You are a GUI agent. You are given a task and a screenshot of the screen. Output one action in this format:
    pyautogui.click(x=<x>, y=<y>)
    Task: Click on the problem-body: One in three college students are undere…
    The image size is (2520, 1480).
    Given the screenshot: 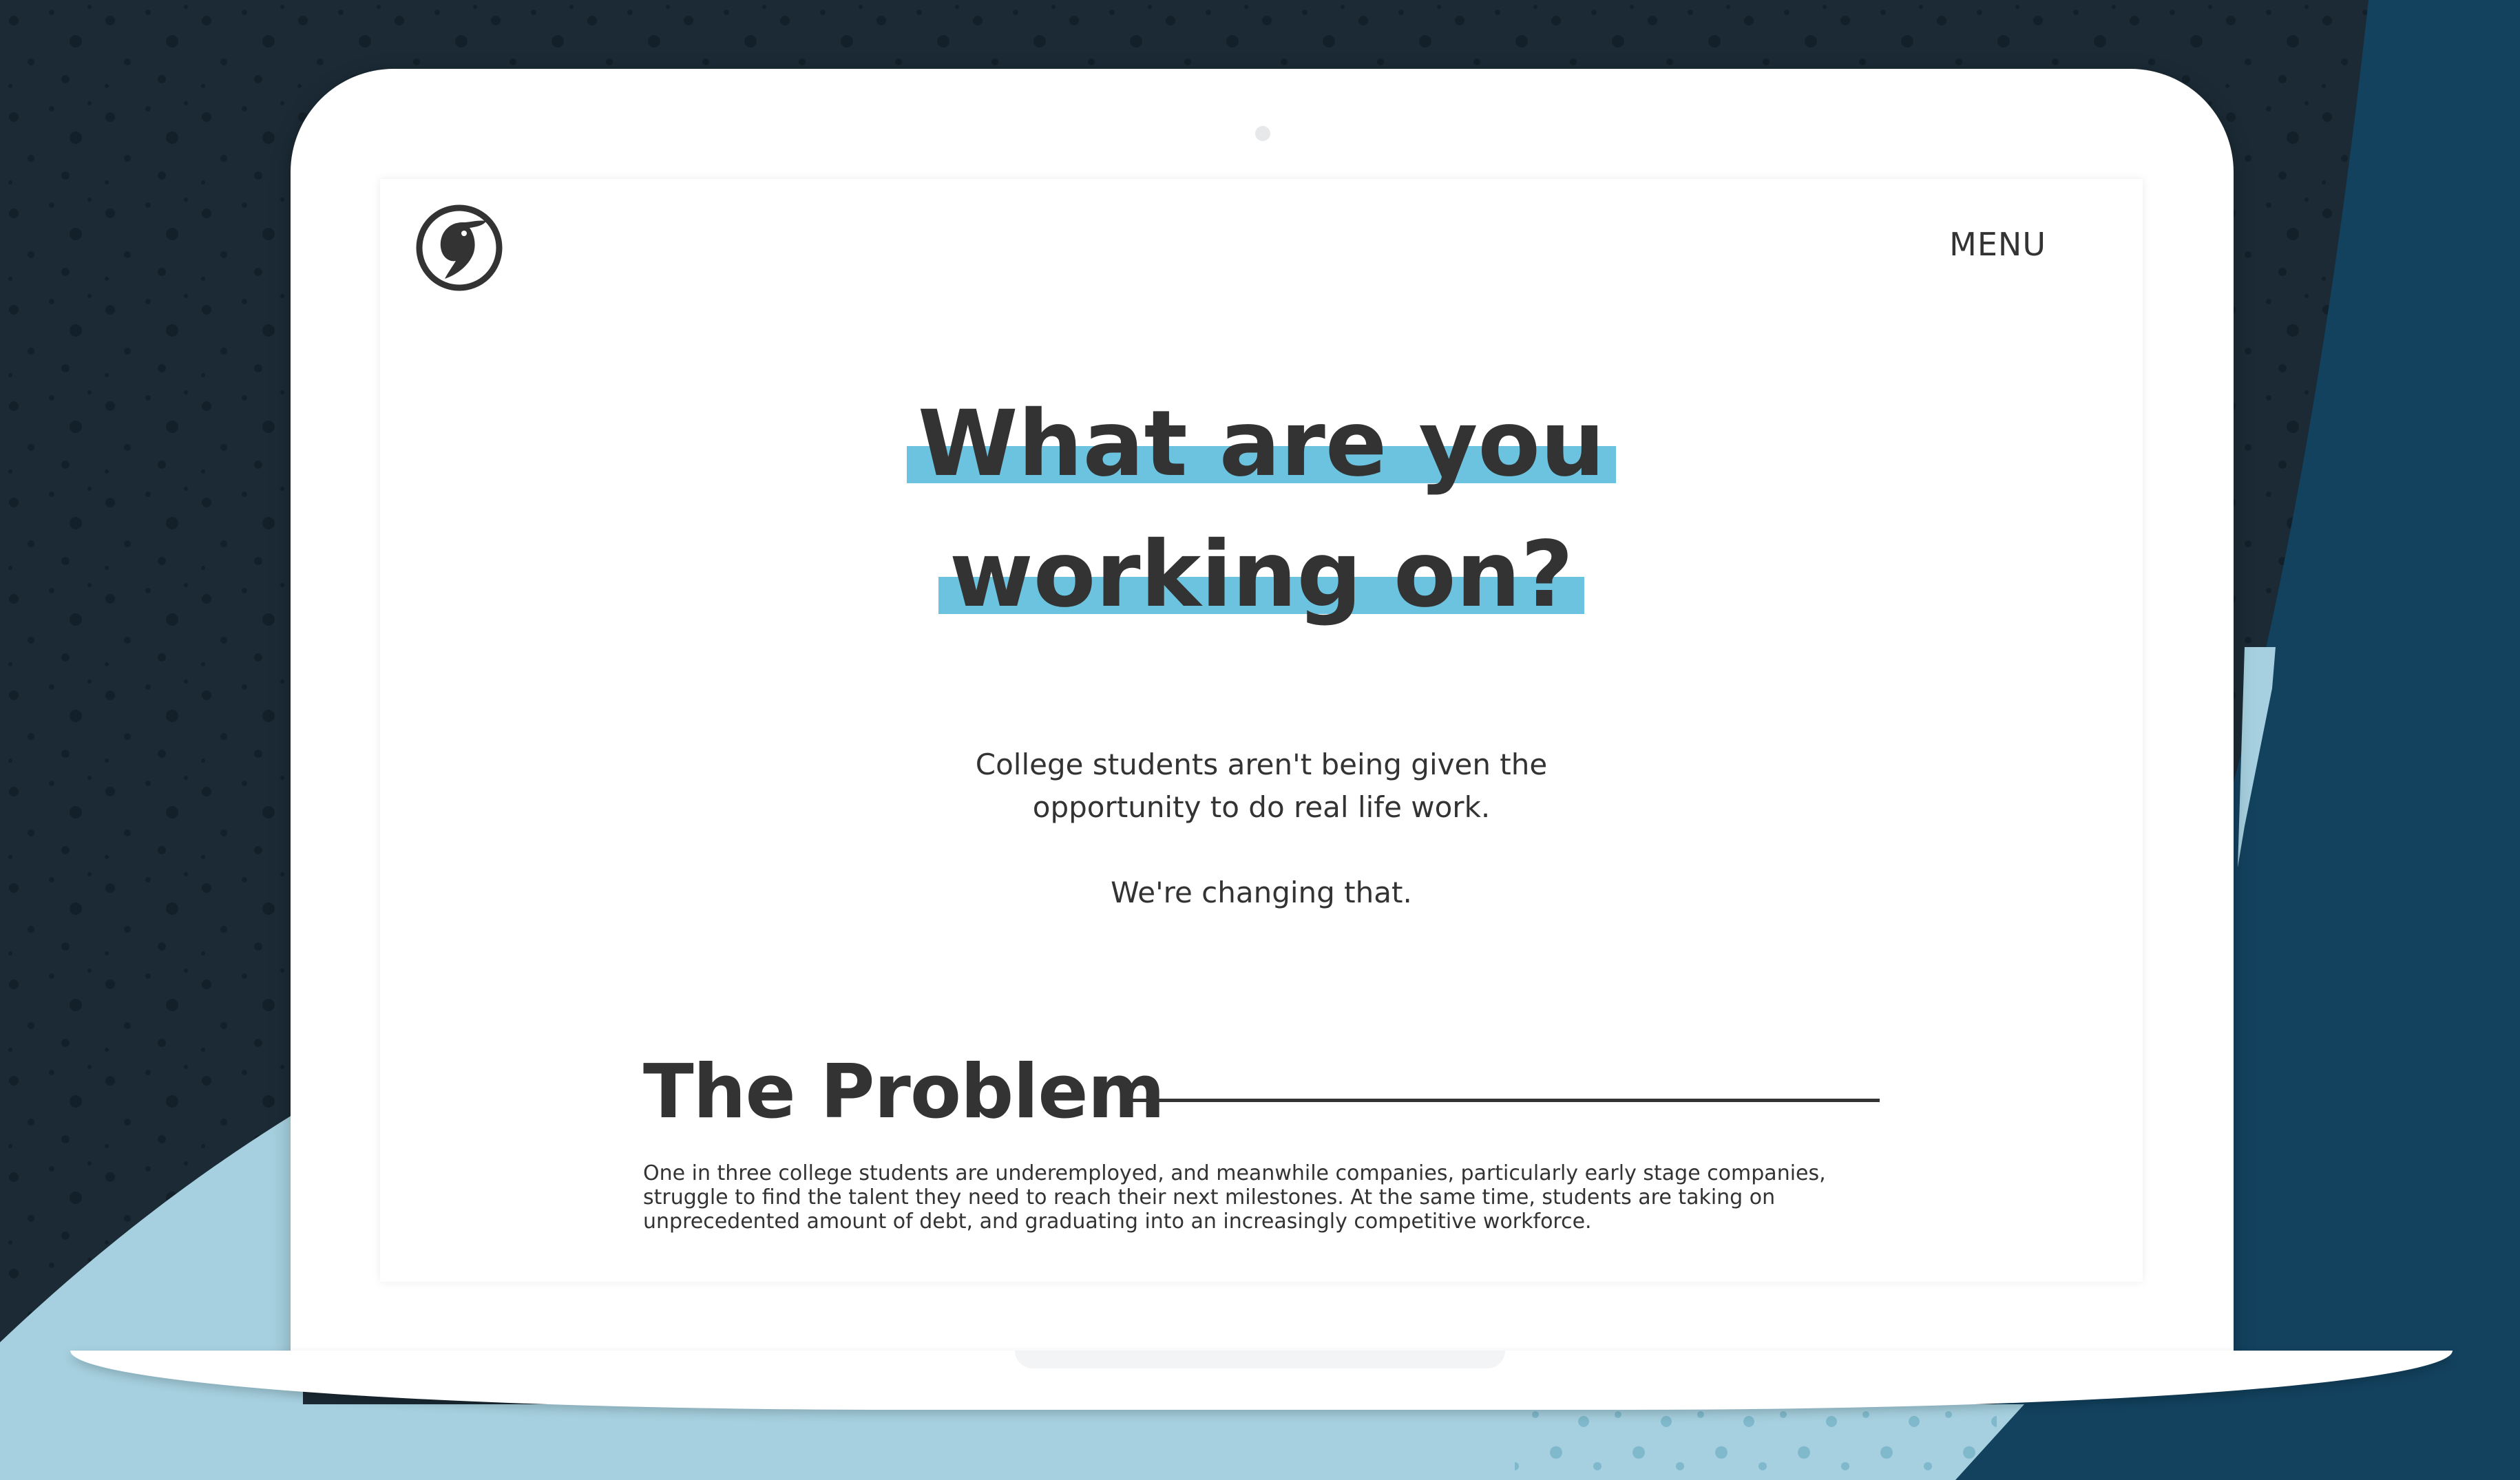 What is the action you would take?
    pyautogui.click(x=1234, y=1197)
    